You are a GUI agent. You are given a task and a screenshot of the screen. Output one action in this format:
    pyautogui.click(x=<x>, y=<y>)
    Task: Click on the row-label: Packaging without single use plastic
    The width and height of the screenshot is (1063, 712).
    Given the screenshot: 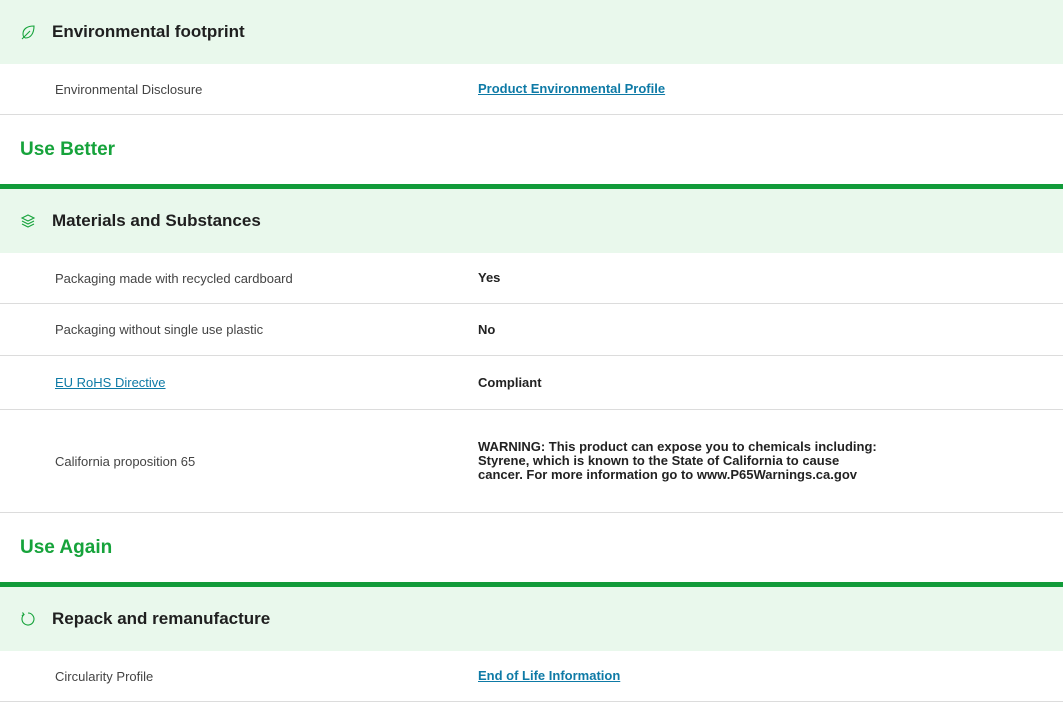 What is the action you would take?
    pyautogui.click(x=159, y=329)
    